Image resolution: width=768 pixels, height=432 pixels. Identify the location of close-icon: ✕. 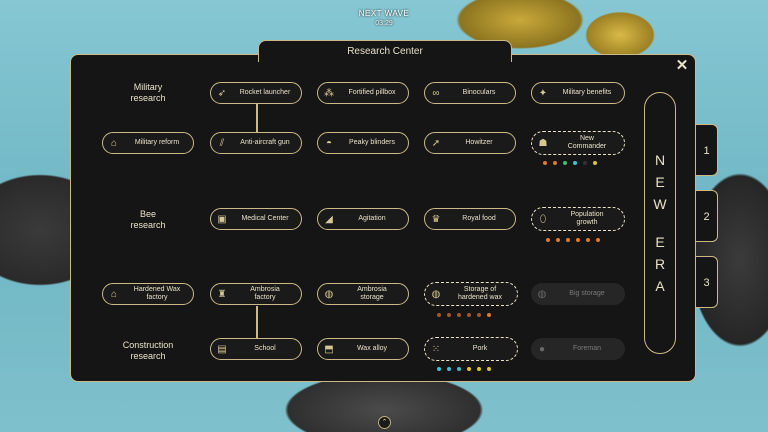
(682, 66).